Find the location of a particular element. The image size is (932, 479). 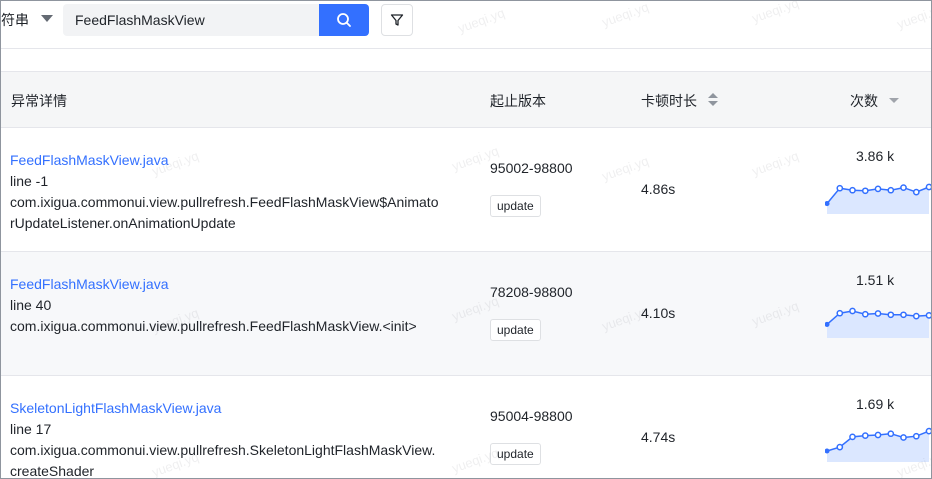

line-number: line -1 is located at coordinates (29, 181).